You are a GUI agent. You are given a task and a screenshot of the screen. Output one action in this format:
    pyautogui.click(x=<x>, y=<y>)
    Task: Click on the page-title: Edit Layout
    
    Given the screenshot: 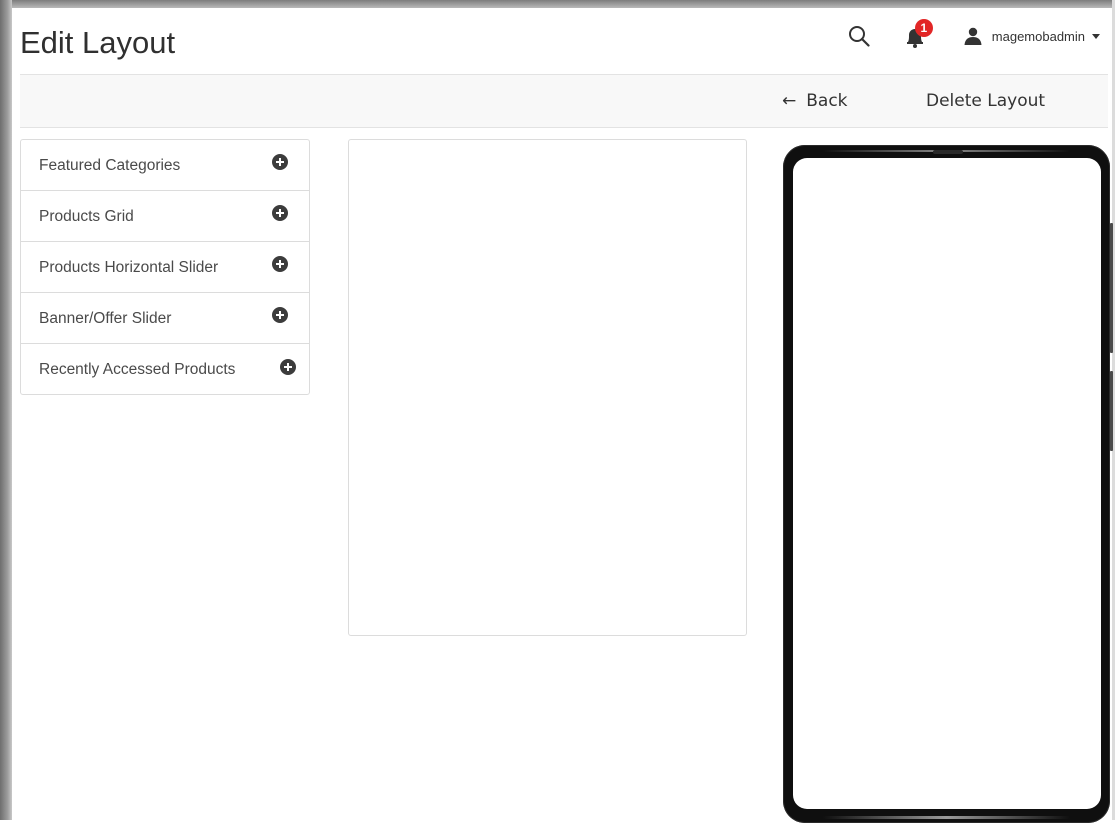 What is the action you would take?
    pyautogui.click(x=98, y=42)
    